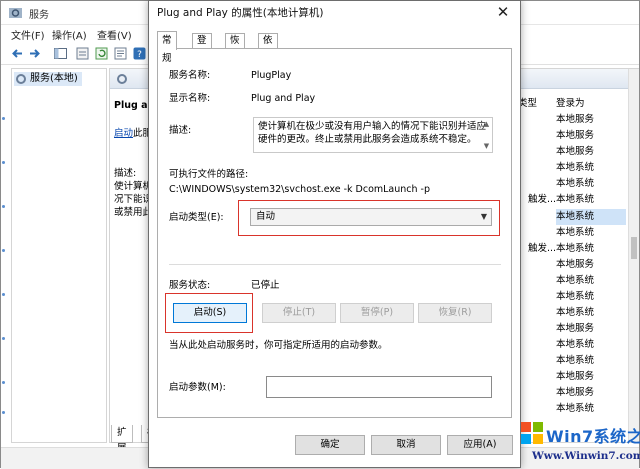 This screenshot has height=469, width=640. Describe the element at coordinates (334, 12) in the screenshot. I see `dialog-title-bar: Plug and Play 的属性(本地计算机) ✕` at that location.